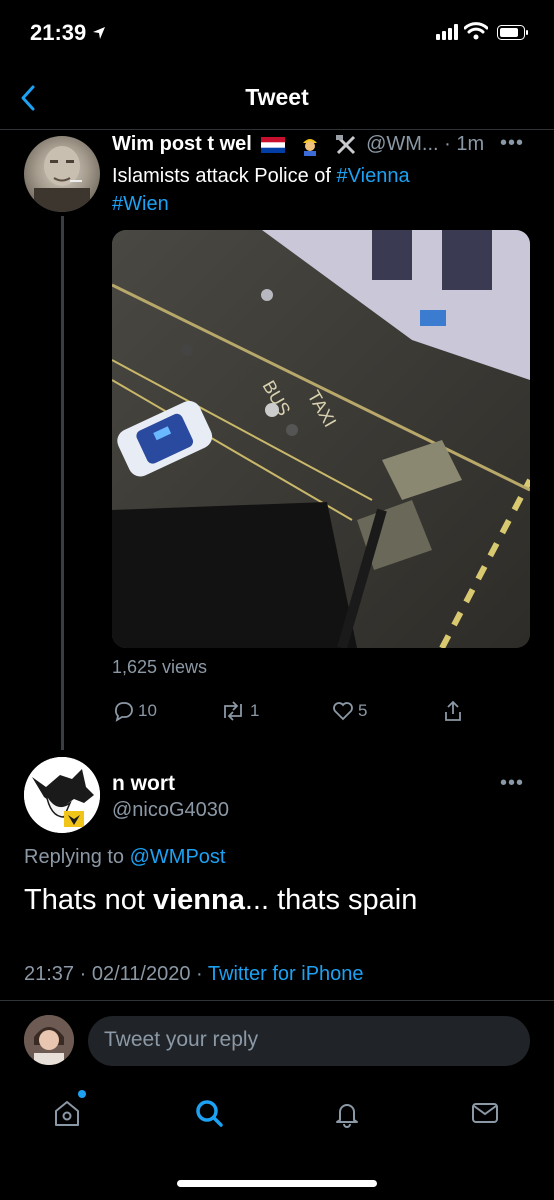 Image resolution: width=554 pixels, height=1200 pixels. Describe the element at coordinates (49, 1040) in the screenshot. I see `user-avatar` at that location.